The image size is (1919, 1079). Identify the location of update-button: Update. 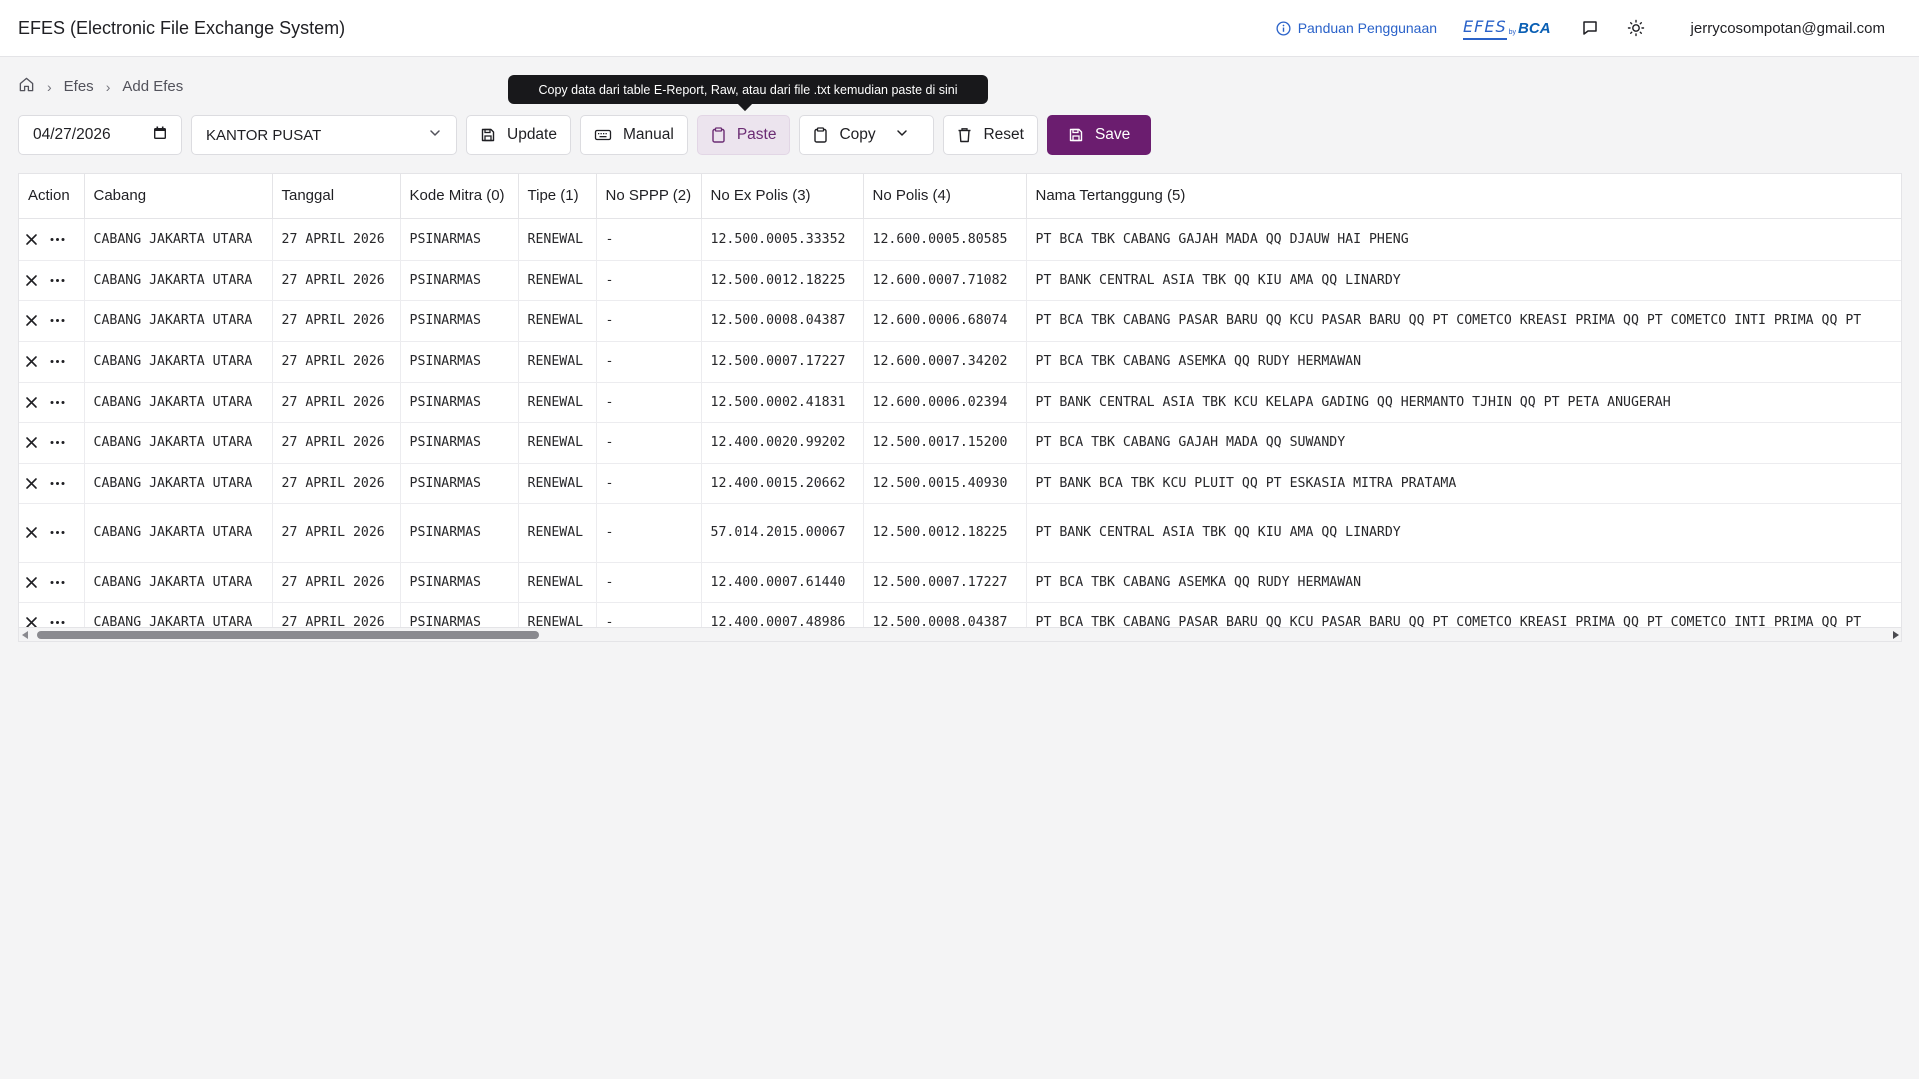
(518, 135).